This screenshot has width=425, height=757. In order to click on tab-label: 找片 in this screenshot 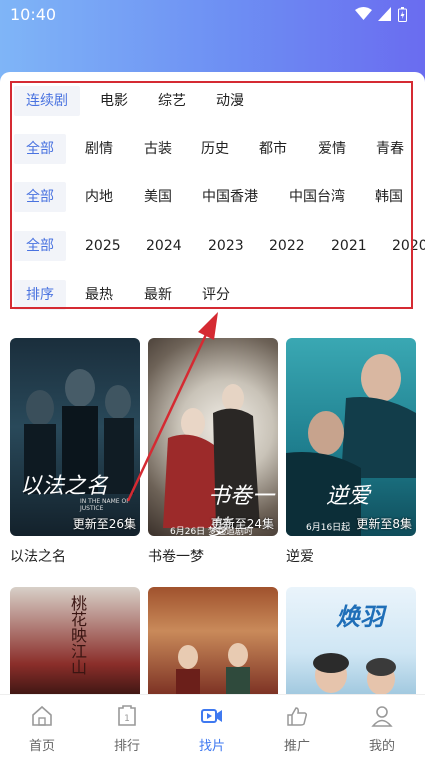, I will do `click(211, 746)`.